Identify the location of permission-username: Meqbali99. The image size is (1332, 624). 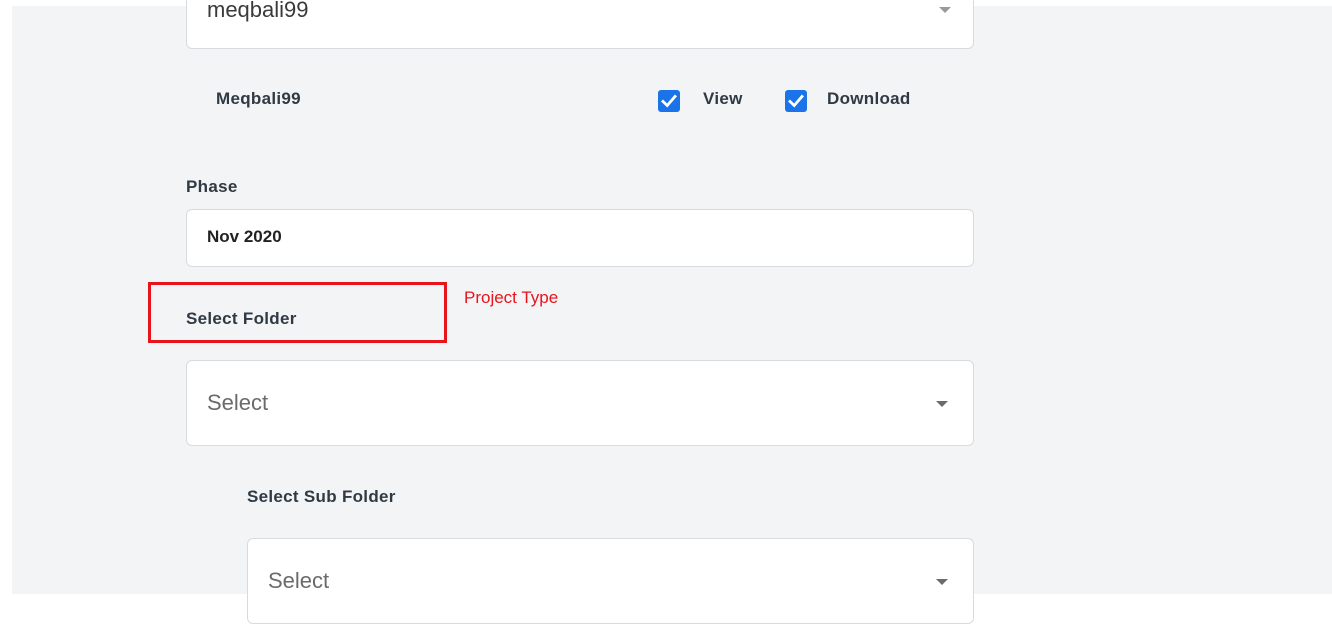
(258, 98).